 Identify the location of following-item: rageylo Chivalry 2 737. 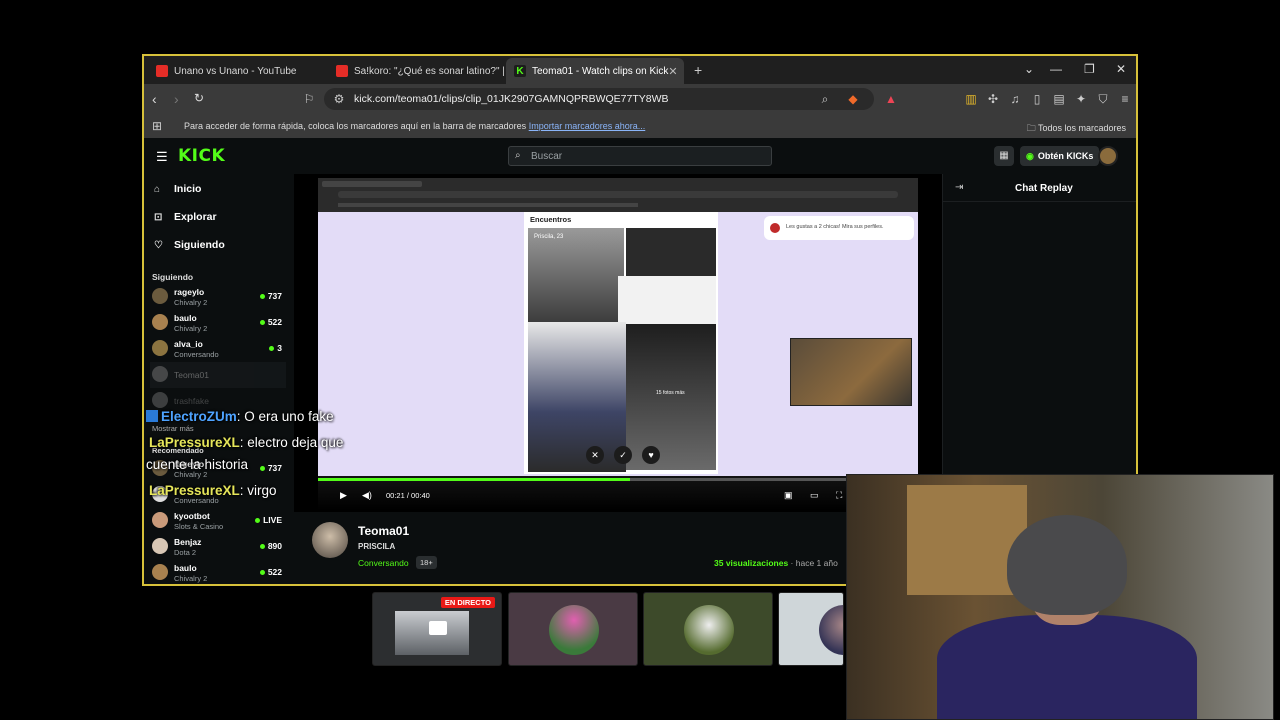
(218, 297).